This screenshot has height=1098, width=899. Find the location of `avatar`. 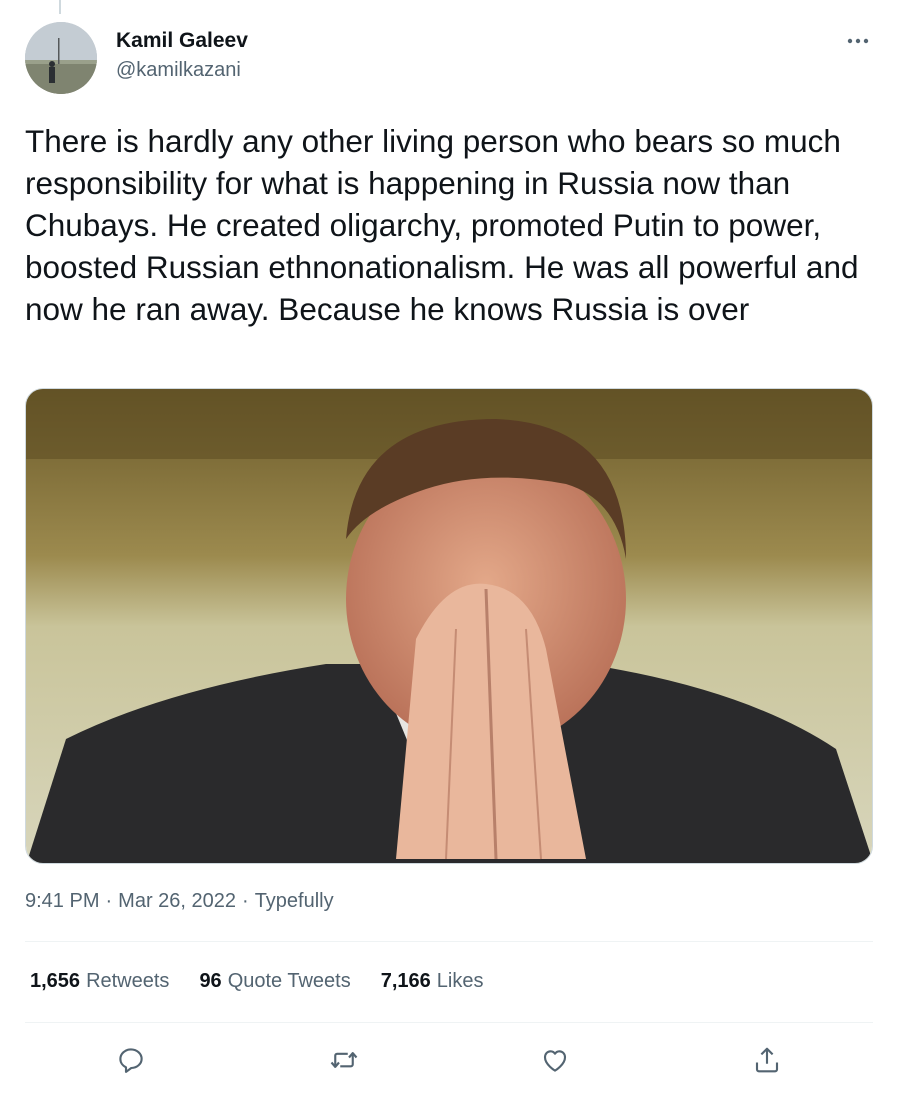

avatar is located at coordinates (61, 58).